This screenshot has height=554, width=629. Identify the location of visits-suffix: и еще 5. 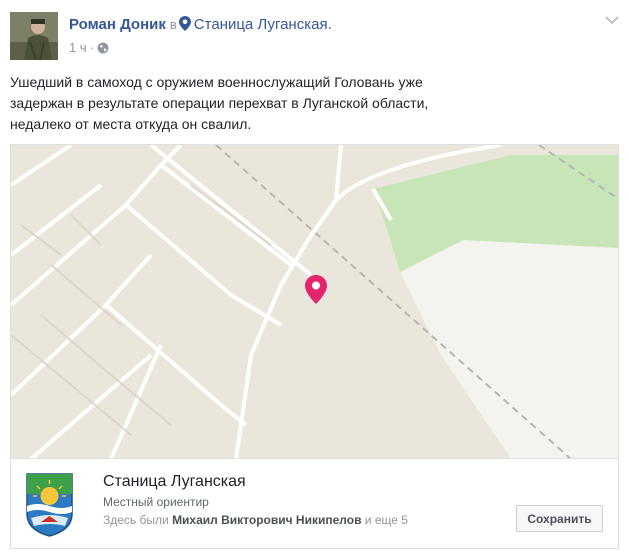
(386, 520).